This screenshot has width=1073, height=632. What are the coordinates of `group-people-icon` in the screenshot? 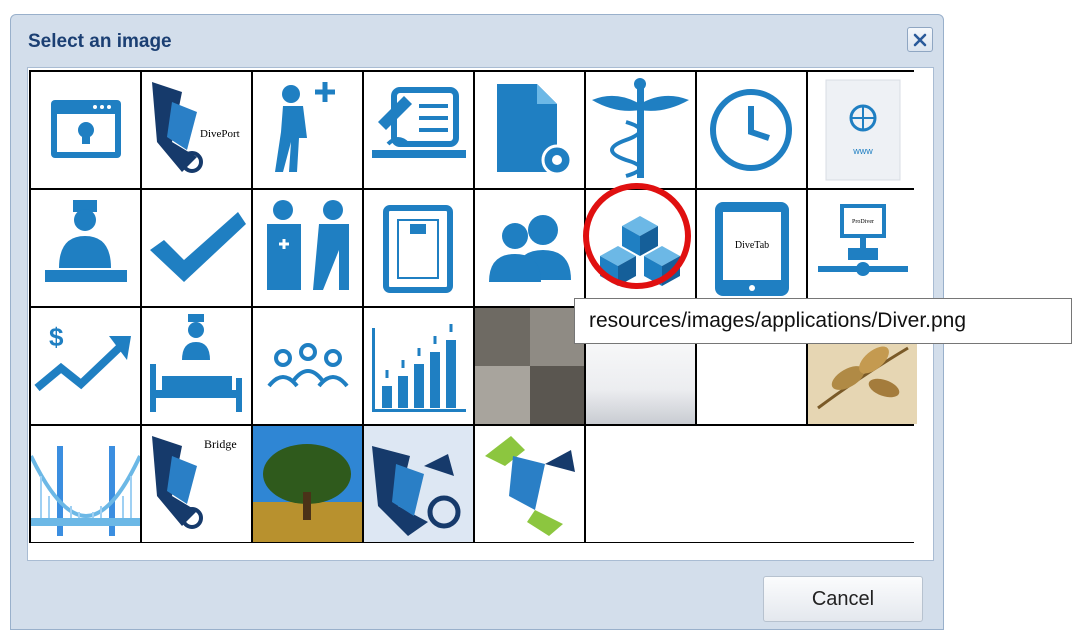 It's located at (308, 365).